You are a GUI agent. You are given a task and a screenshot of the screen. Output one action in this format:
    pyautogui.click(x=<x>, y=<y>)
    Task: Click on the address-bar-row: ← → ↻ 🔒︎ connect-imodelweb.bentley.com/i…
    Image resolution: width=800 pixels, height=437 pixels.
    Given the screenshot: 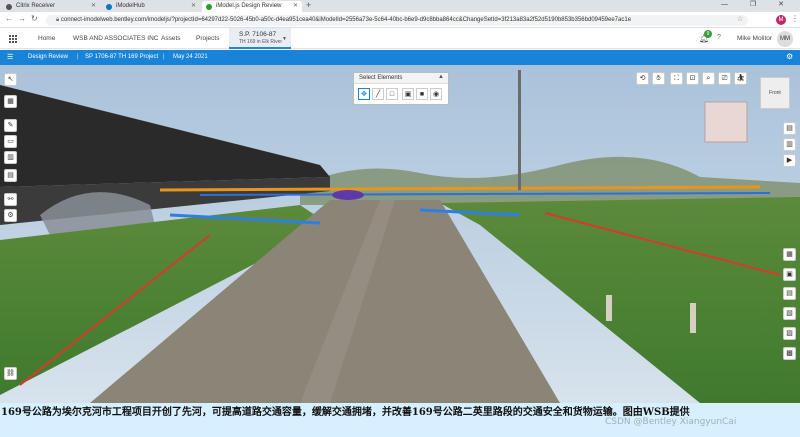 What is the action you would take?
    pyautogui.click(x=400, y=20)
    